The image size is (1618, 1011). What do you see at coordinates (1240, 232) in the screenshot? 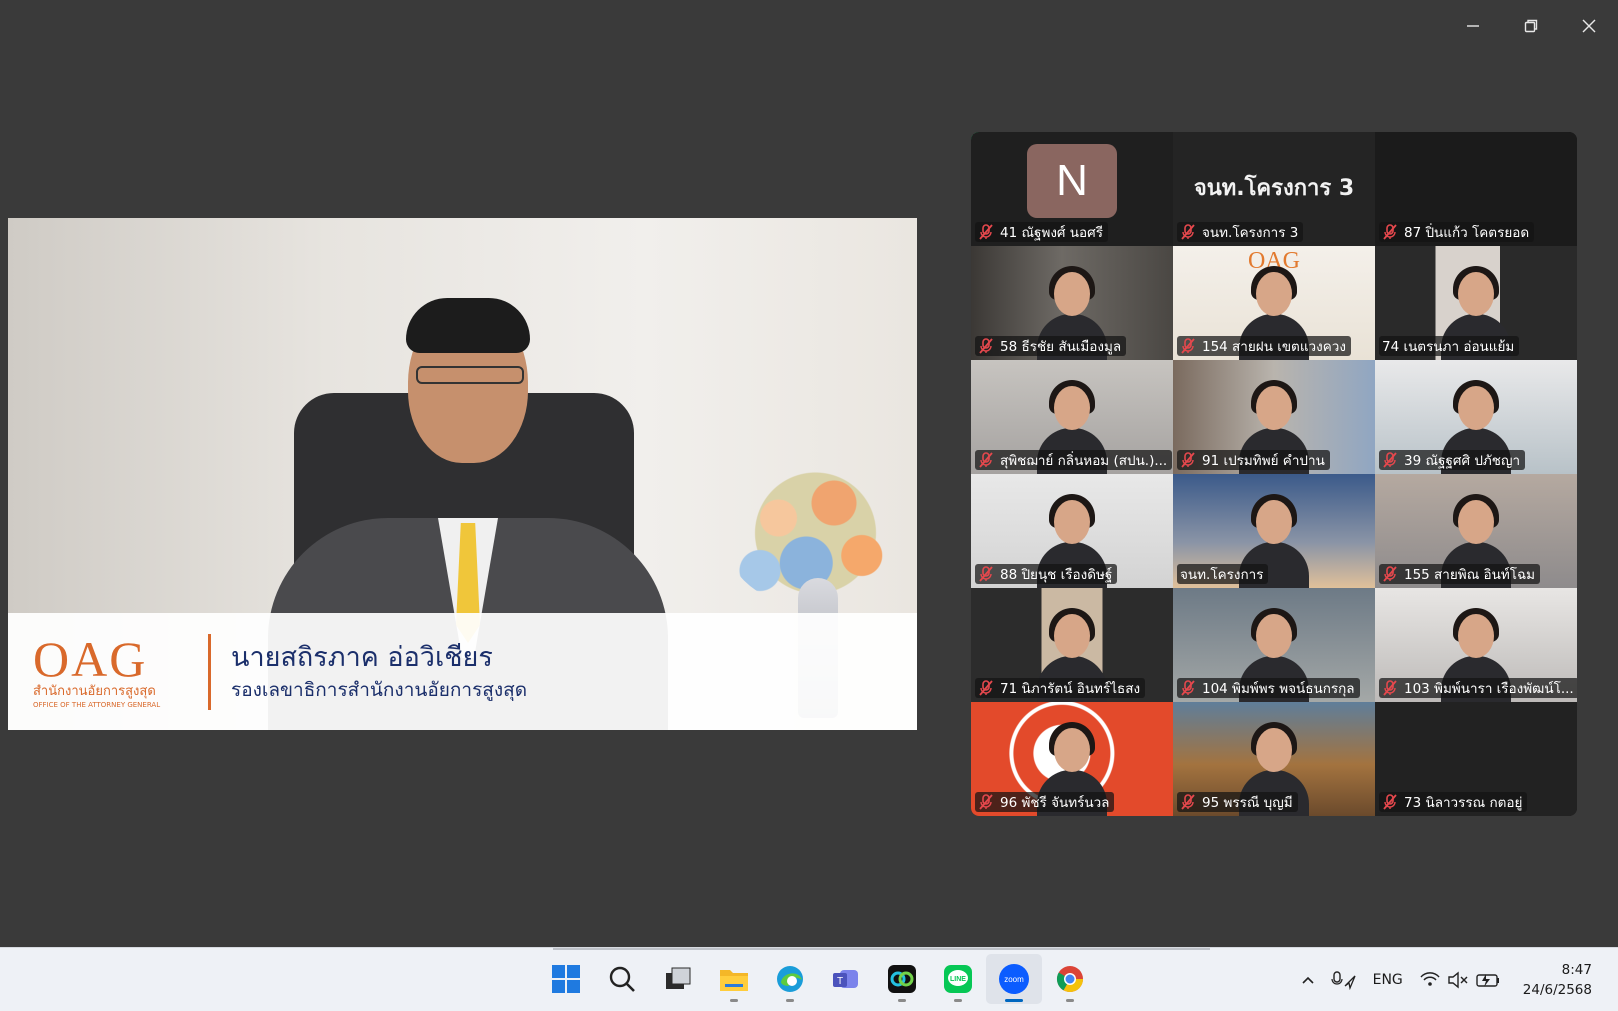
I see `participant-name-label: จนท.โครงการ 3` at bounding box center [1240, 232].